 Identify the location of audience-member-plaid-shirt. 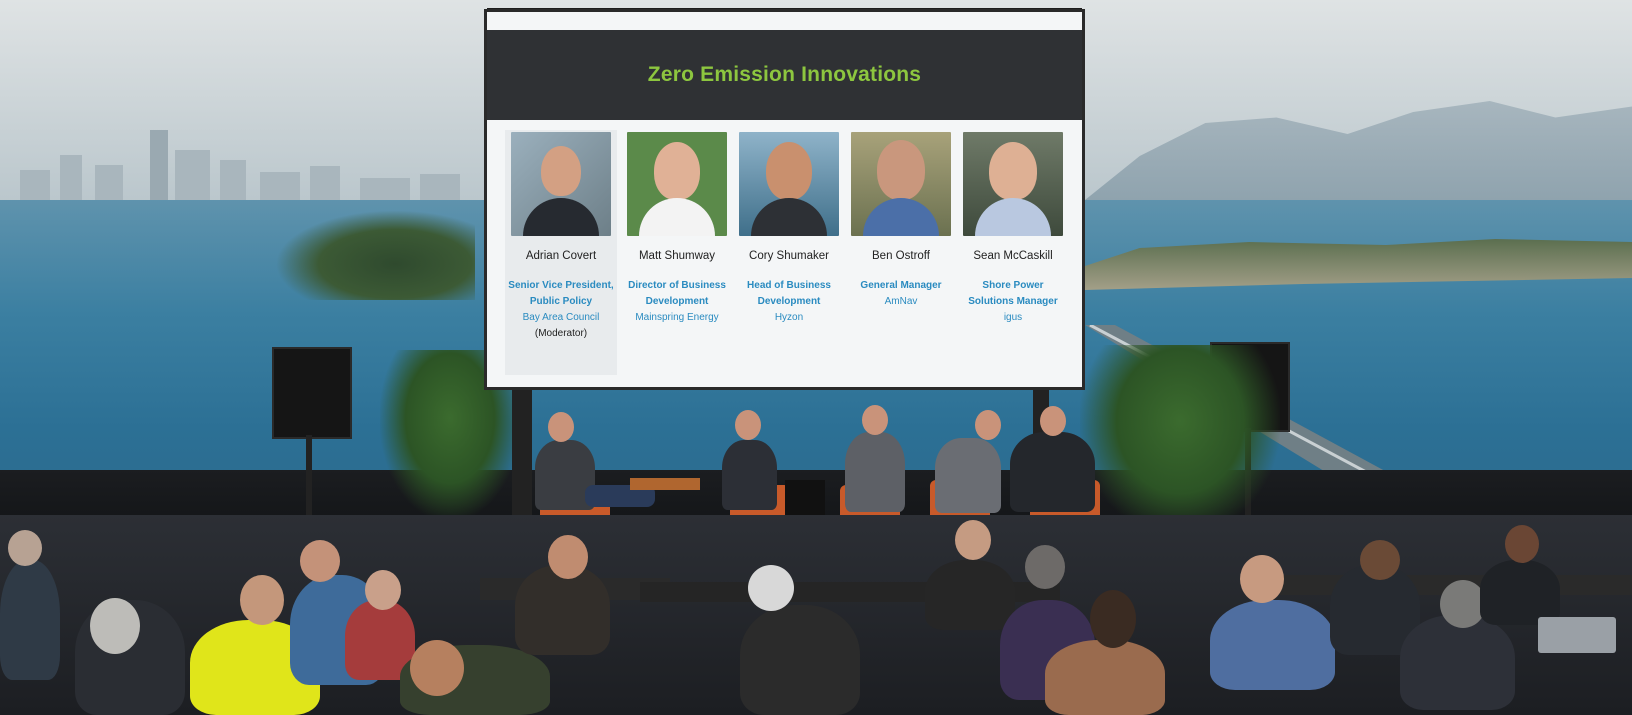
(1272, 645).